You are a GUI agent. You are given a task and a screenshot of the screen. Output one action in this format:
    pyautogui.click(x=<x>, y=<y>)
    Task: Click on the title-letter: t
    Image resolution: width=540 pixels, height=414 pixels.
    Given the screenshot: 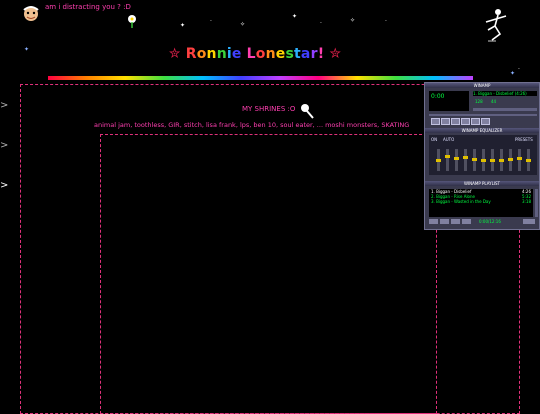 What is the action you would take?
    pyautogui.click(x=297, y=54)
    